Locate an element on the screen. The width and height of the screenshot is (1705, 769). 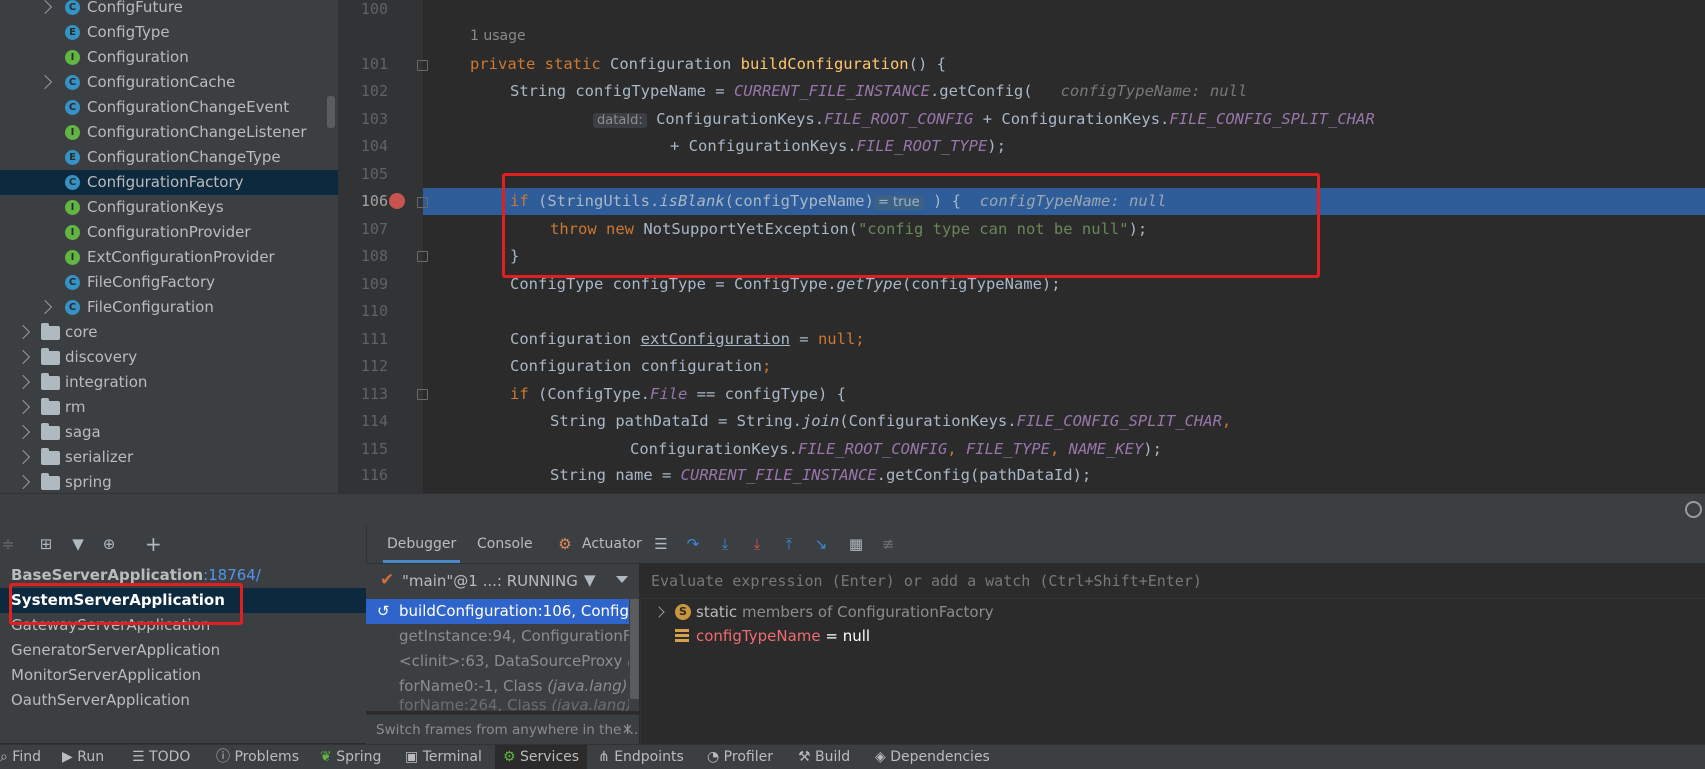
tree-folder: serializer is located at coordinates (169, 457).